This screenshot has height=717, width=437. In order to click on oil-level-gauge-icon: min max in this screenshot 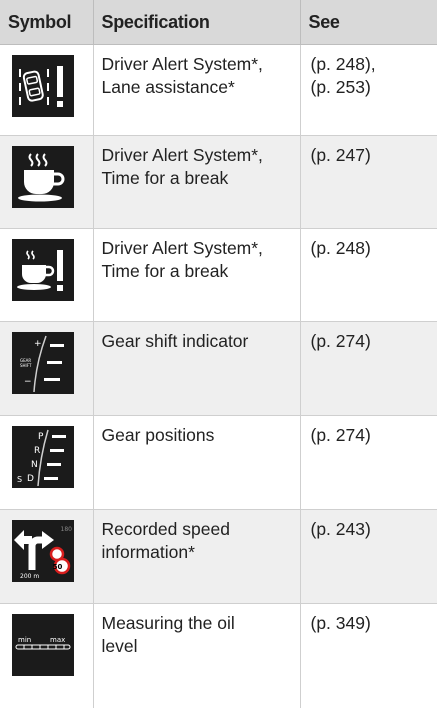, I will do `click(43, 645)`.